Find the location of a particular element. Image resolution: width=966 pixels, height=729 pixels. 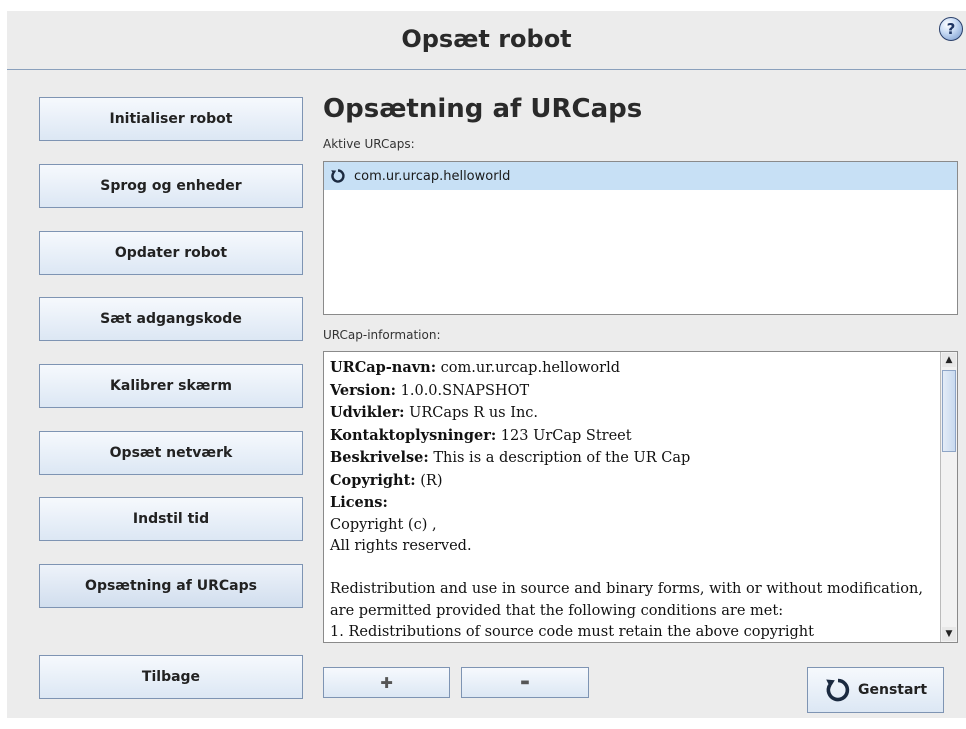

add-urcap-button: ✚ is located at coordinates (386, 682).